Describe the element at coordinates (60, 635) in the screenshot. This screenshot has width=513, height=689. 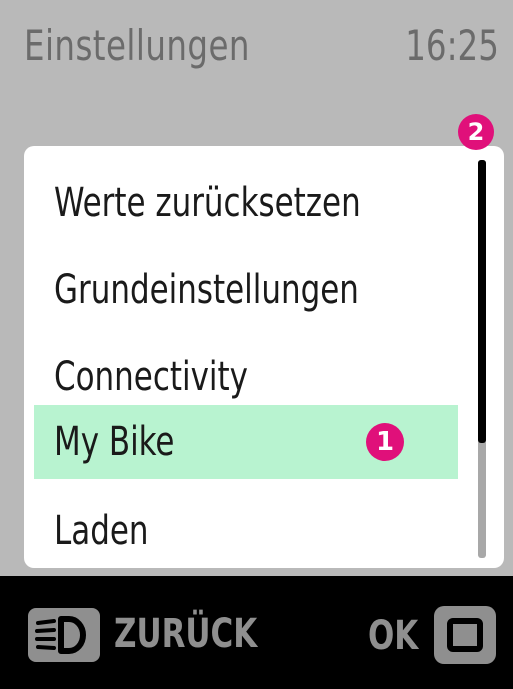
I see `headlight-icon` at that location.